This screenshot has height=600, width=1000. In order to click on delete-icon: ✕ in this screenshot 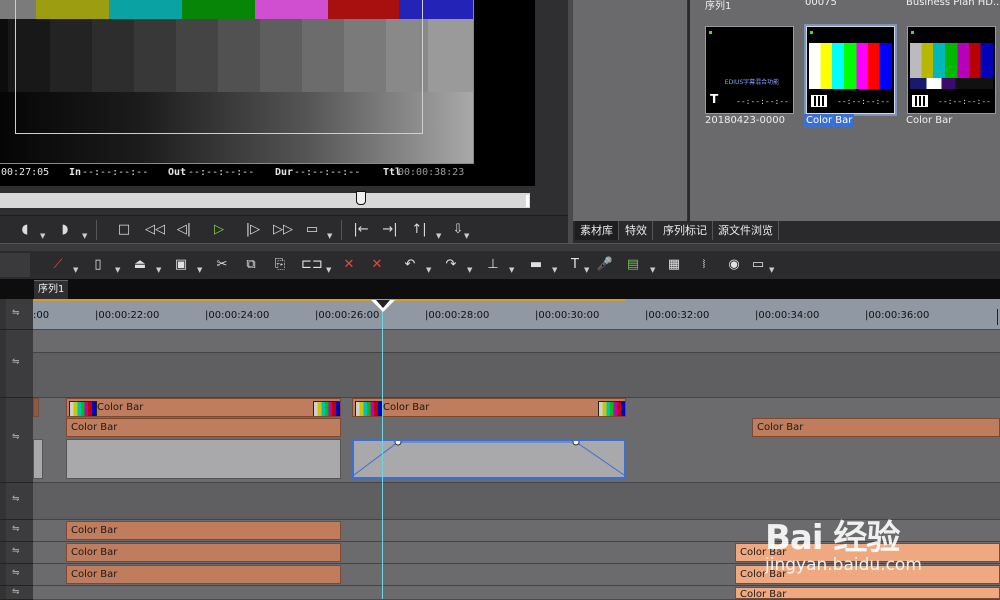, I will do `click(349, 265)`.